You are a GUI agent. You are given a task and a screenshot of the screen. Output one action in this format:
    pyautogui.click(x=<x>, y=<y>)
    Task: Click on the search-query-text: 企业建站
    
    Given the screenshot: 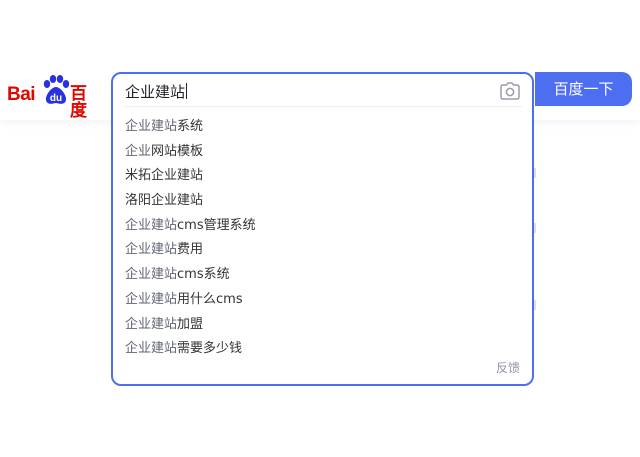 What is the action you would take?
    pyautogui.click(x=155, y=92)
    